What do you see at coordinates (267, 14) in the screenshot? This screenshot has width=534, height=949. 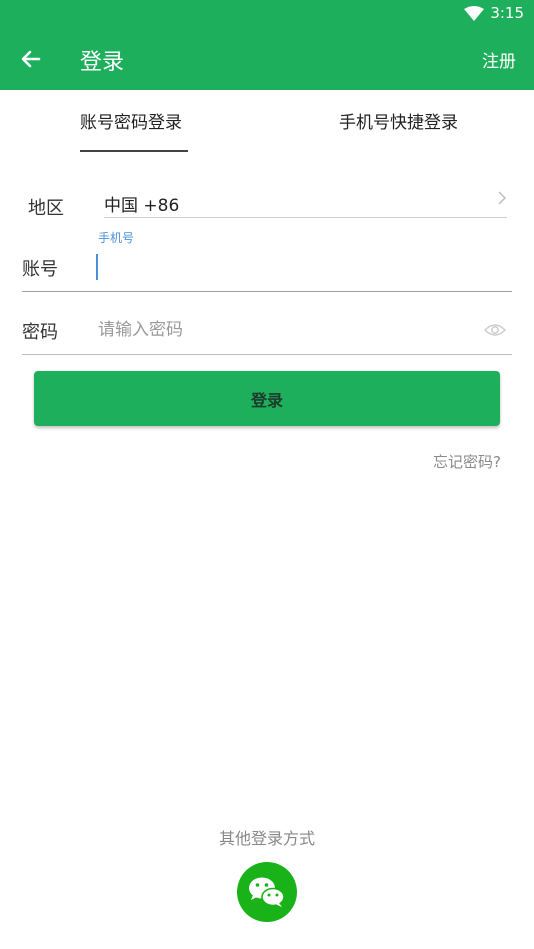 I see `status-bar: 3:15` at bounding box center [267, 14].